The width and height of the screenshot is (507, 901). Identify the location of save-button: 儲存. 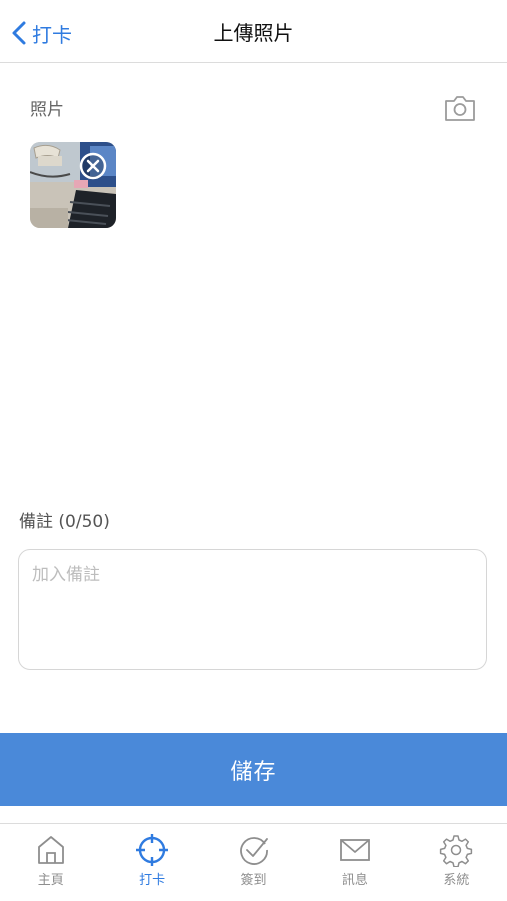
(253, 769).